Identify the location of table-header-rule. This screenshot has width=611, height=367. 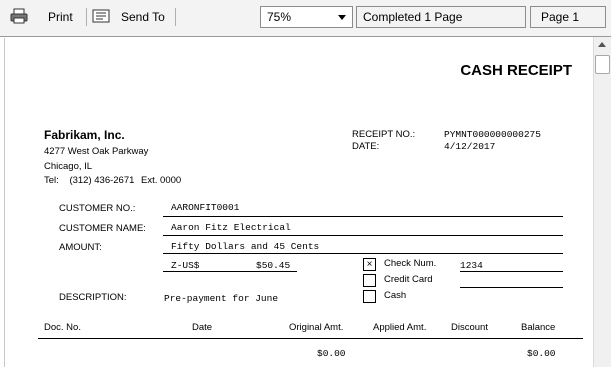
(310, 338).